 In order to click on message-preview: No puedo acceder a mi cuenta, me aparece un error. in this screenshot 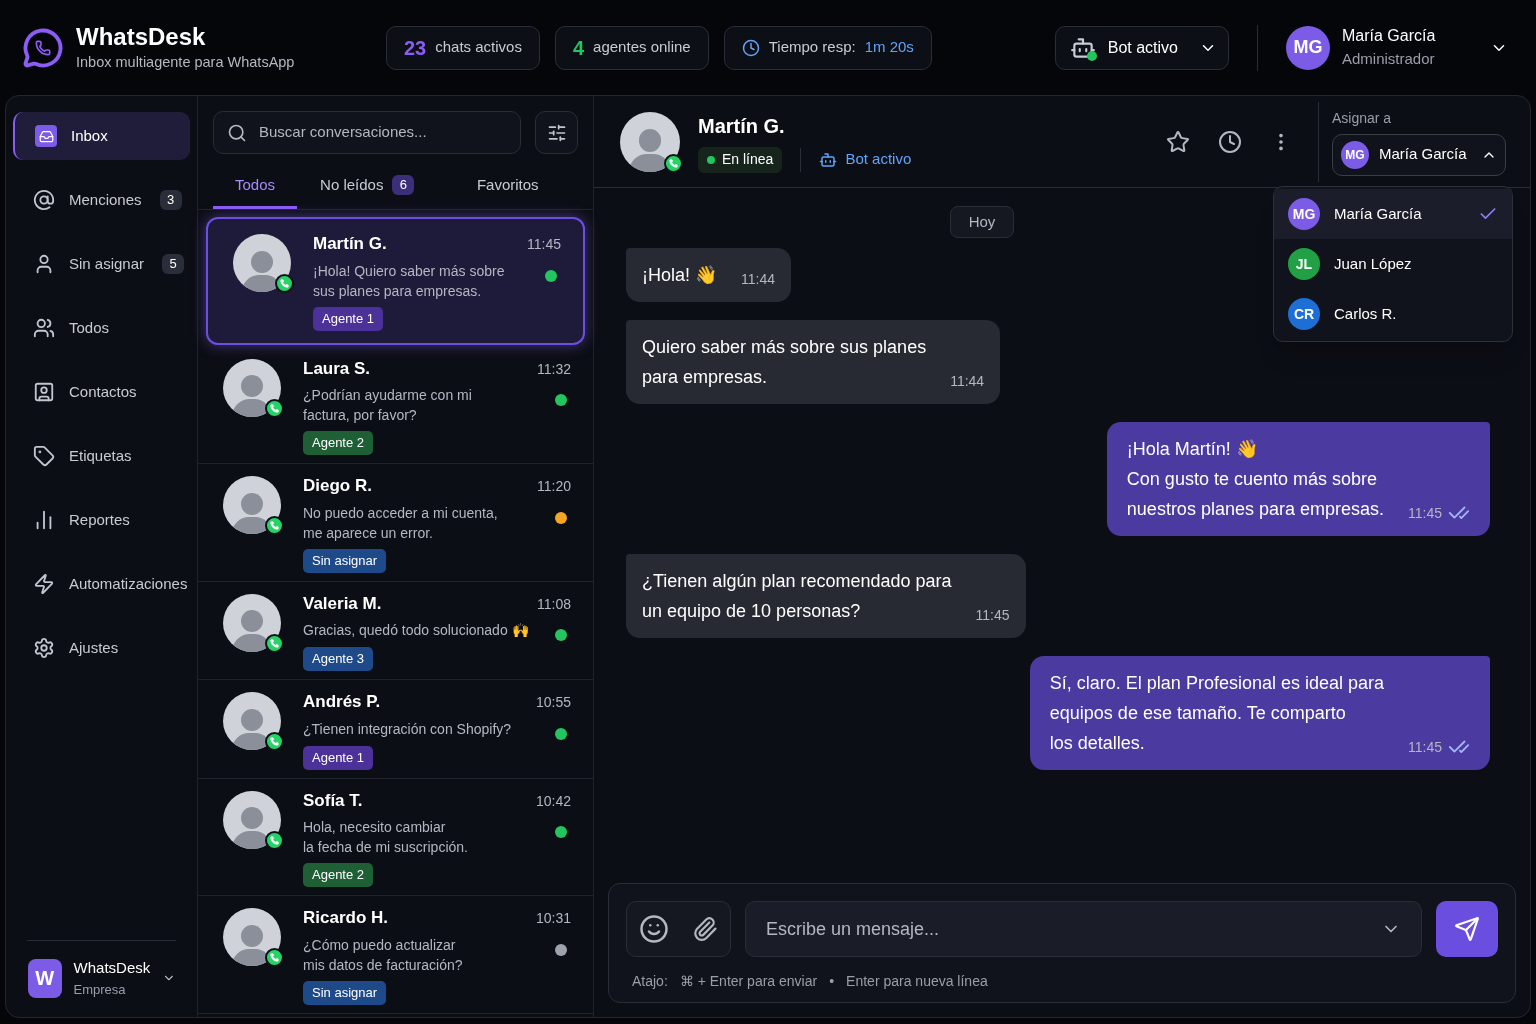, I will do `click(400, 523)`.